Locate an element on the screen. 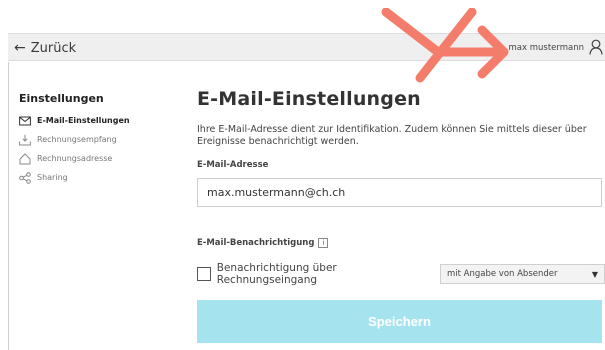  share-icon is located at coordinates (25, 177).